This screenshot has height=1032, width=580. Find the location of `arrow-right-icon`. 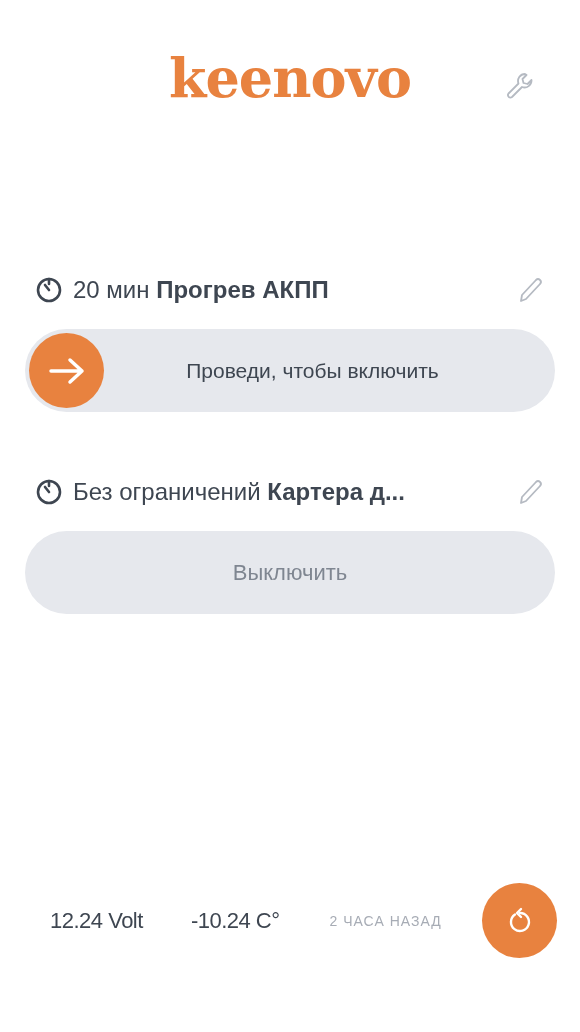

arrow-right-icon is located at coordinates (66, 370).